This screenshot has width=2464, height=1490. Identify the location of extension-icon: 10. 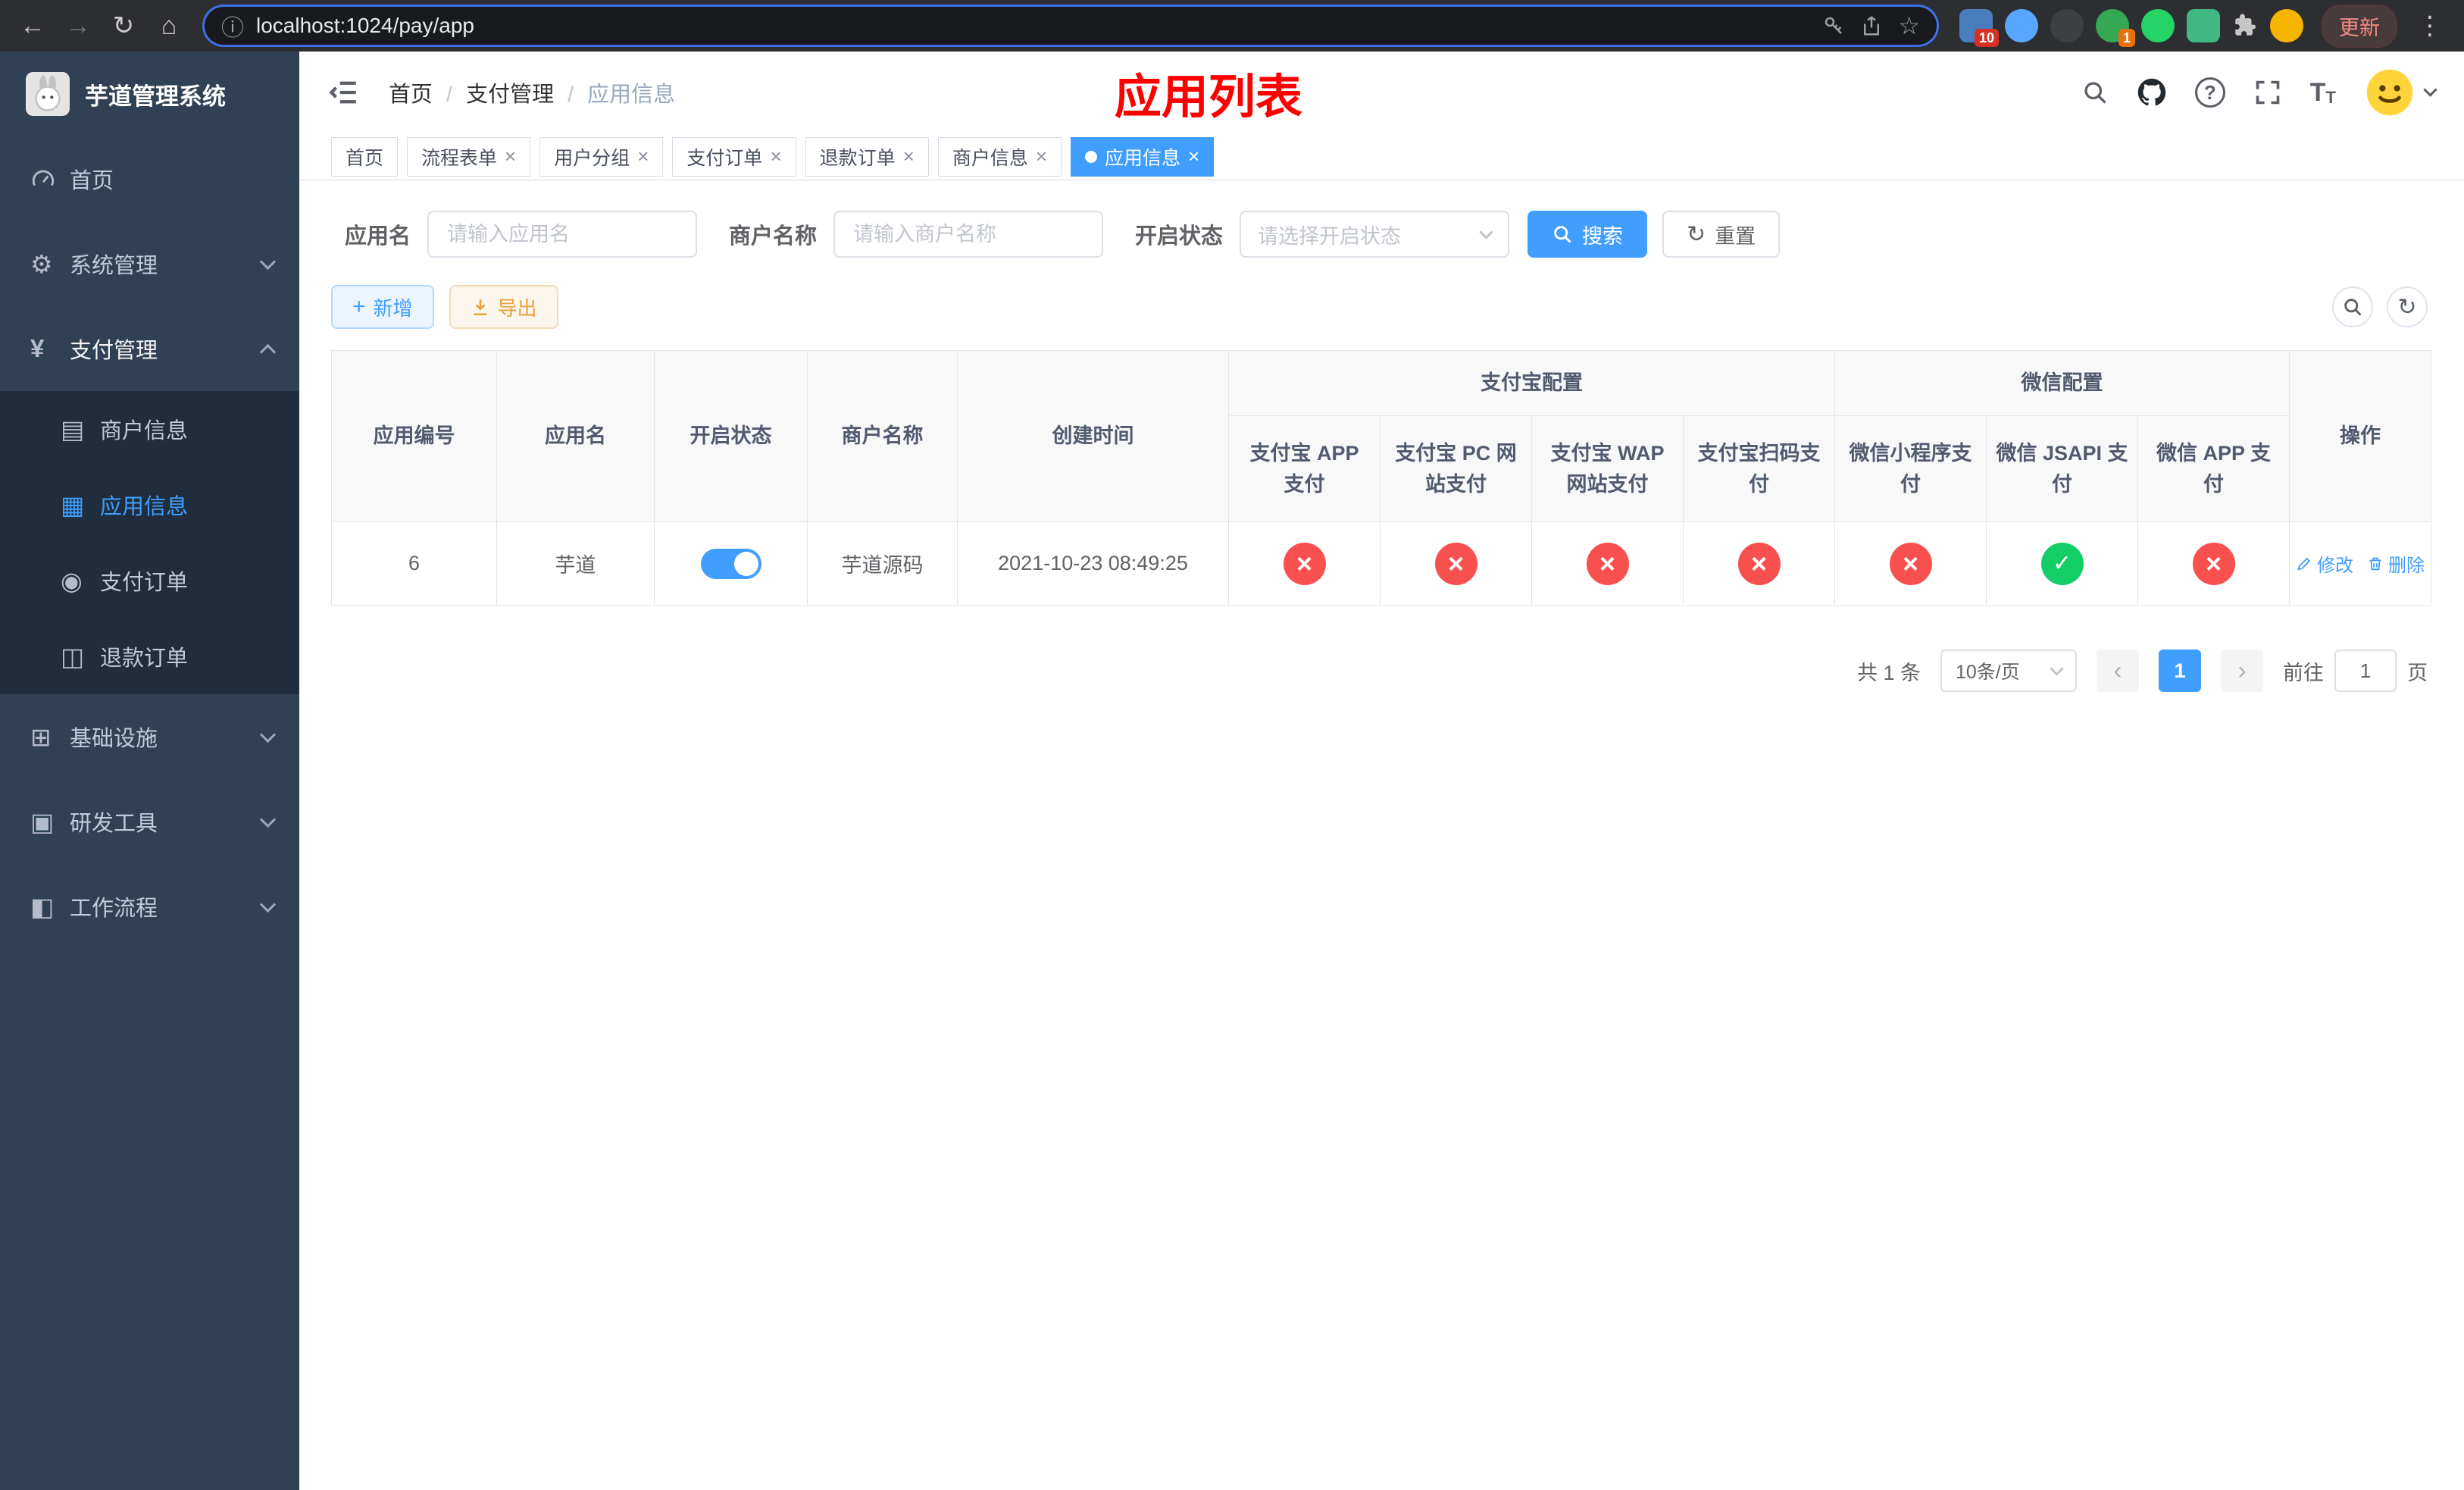
(1979, 28).